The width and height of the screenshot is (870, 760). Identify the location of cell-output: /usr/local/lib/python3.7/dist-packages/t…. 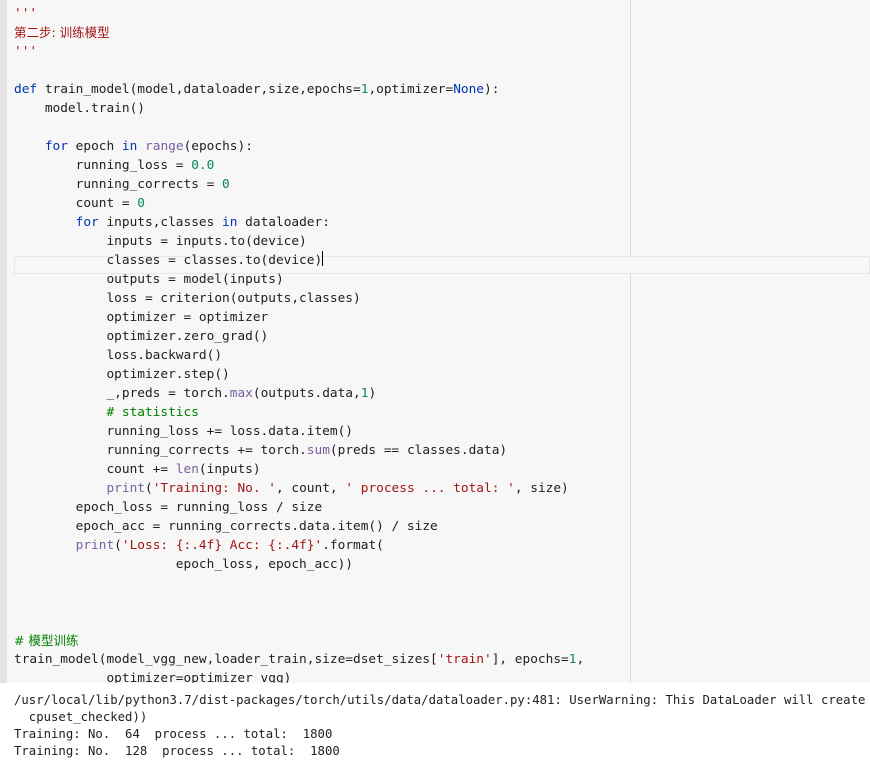
(442, 726).